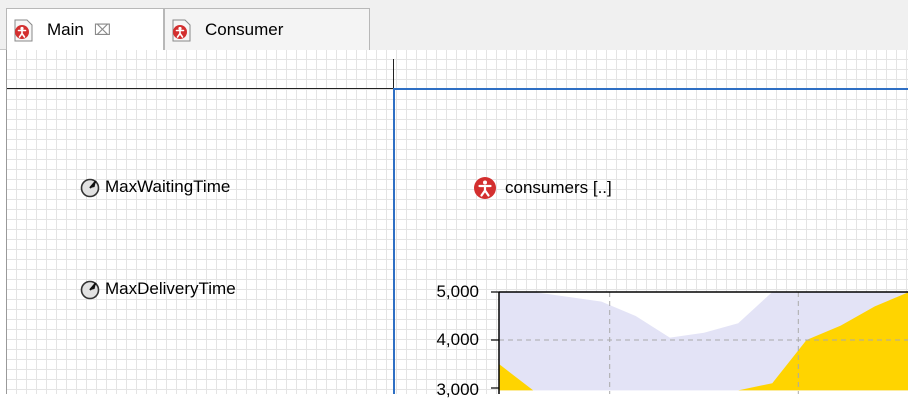 This screenshot has width=908, height=400. I want to click on parameter-max-delivery-time: MaxDeliveryTime, so click(157, 289).